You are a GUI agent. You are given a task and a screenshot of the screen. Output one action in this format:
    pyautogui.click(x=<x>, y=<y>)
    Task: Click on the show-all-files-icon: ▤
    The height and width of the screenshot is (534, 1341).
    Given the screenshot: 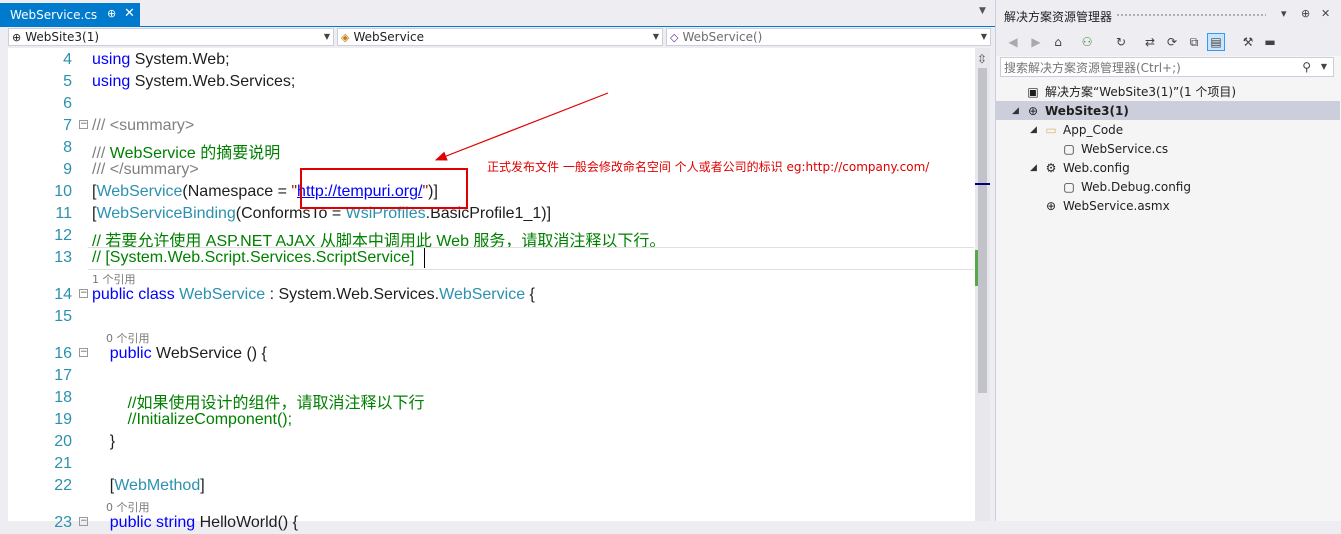 What is the action you would take?
    pyautogui.click(x=1216, y=42)
    